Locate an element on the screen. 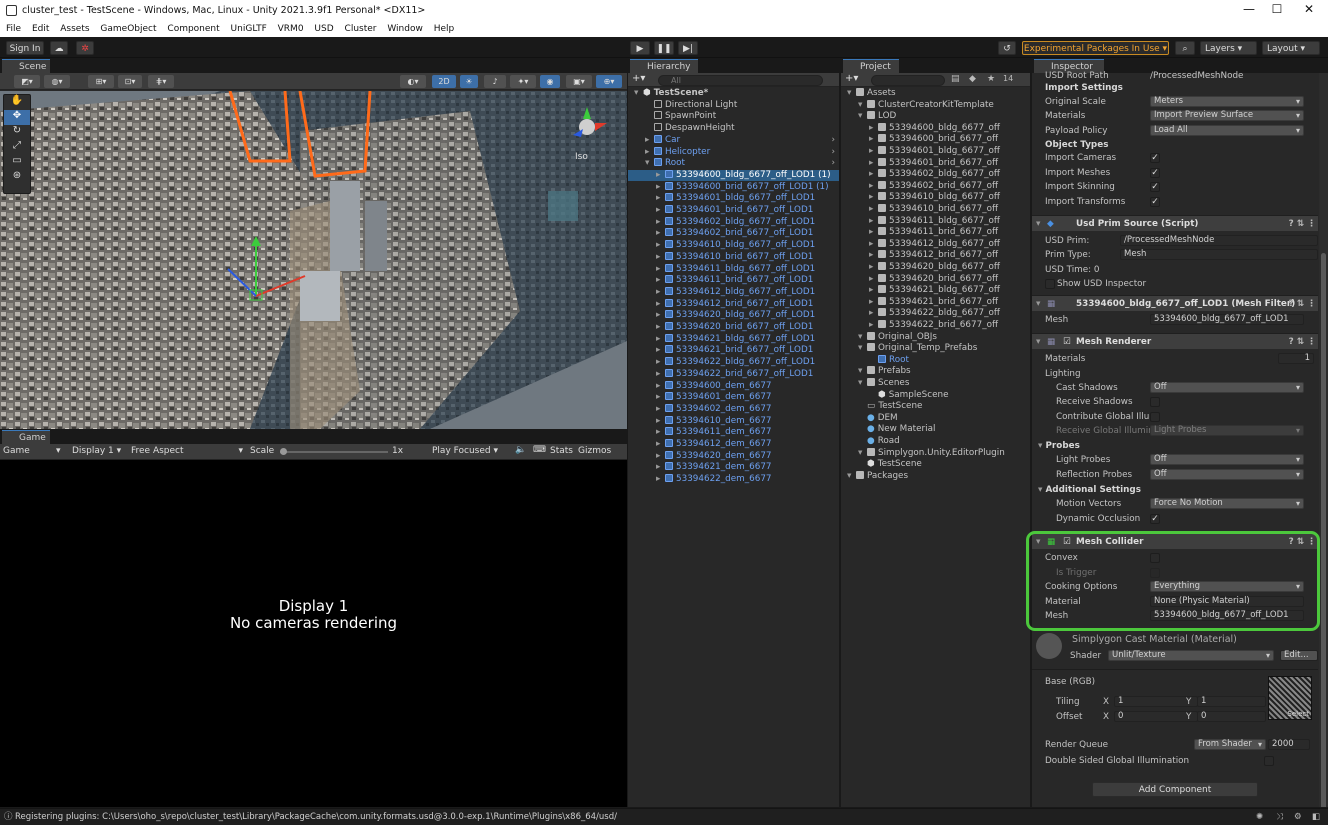 The height and width of the screenshot is (825, 1328). mesh-field: 53394600_bldg_6677_off_LOD1 is located at coordinates (1227, 319).